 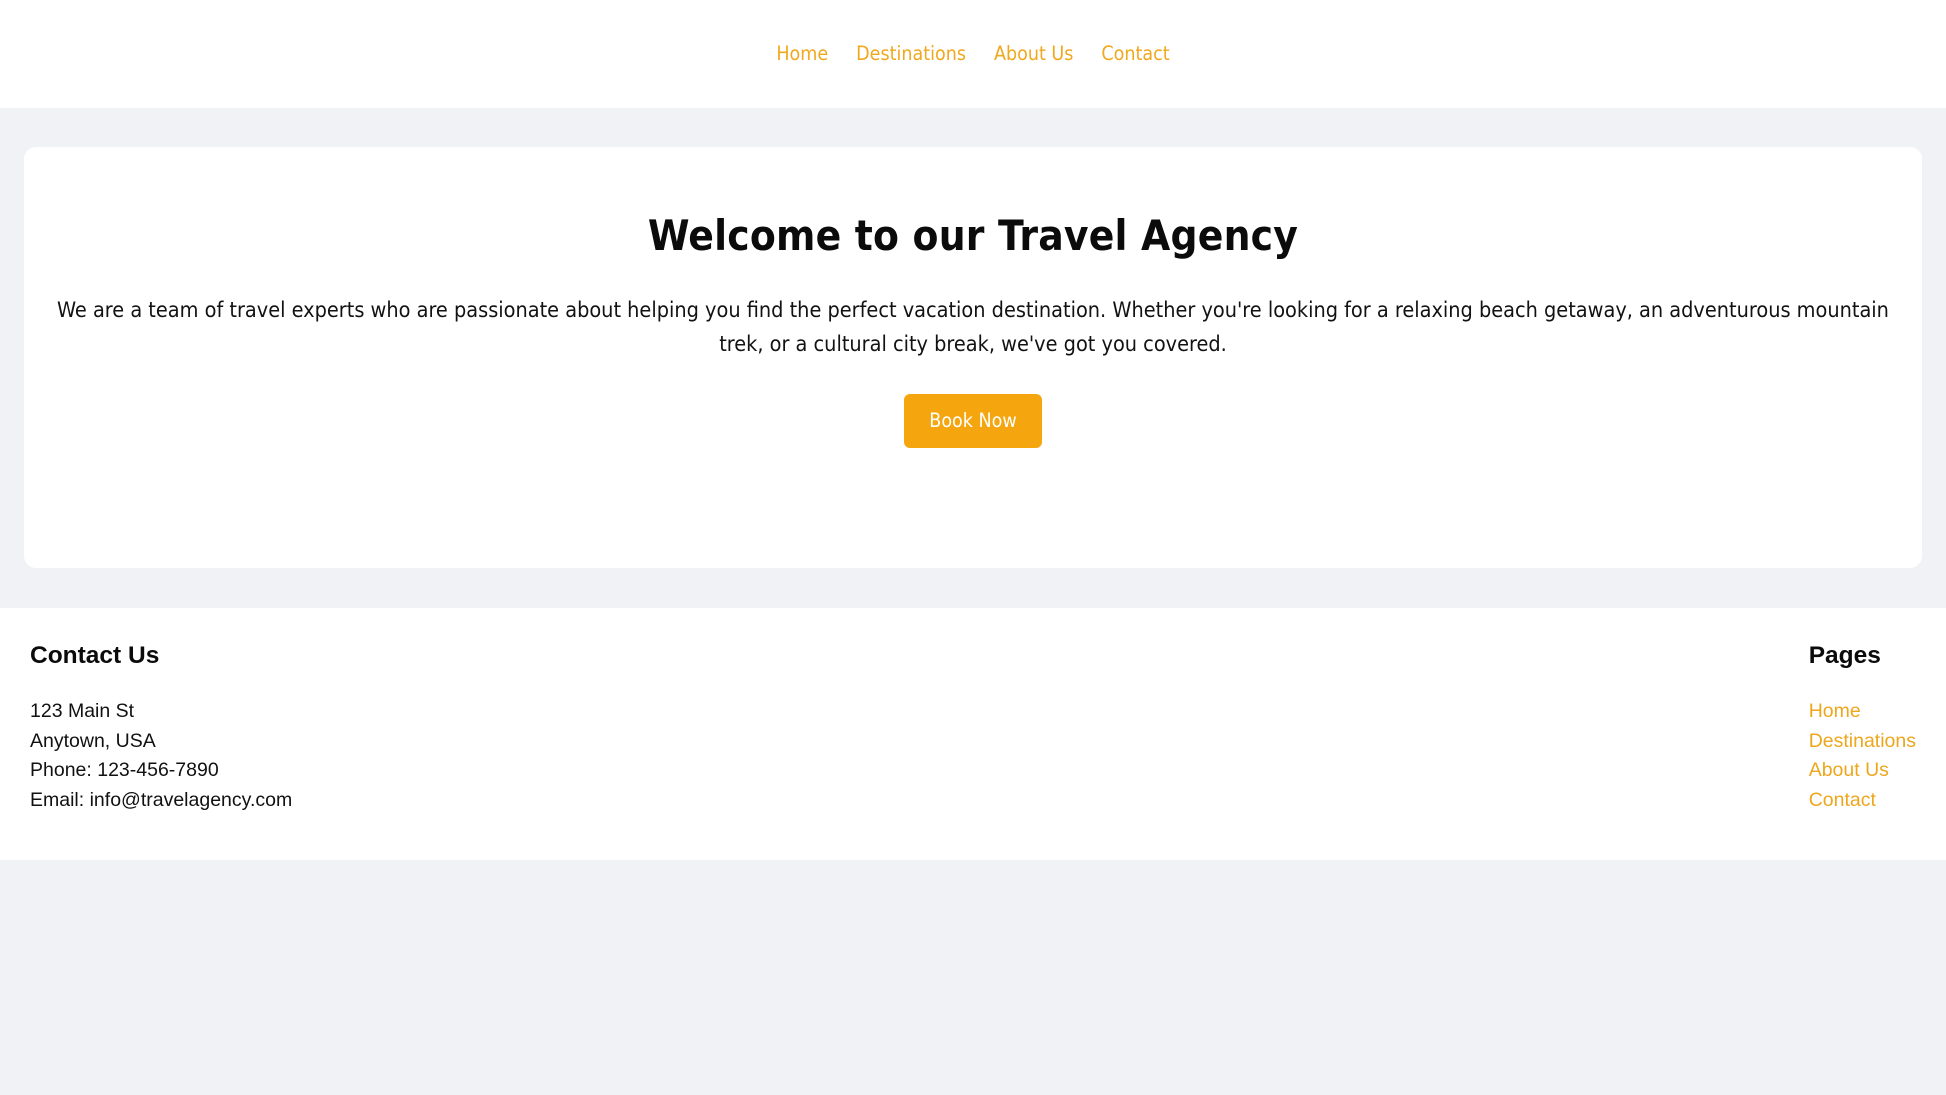 I want to click on nav-item-home: Home, so click(x=802, y=54).